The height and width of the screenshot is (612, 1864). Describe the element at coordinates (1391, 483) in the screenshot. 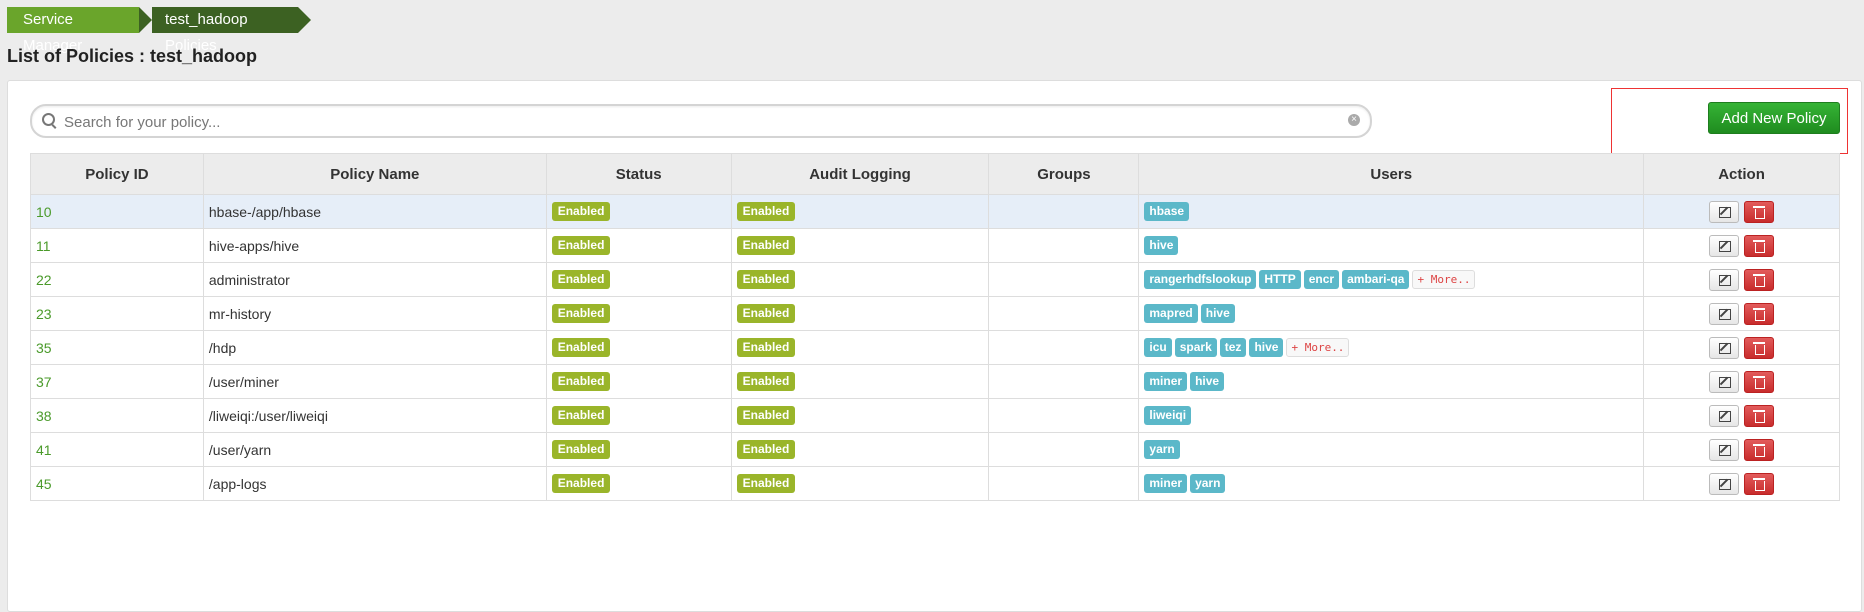

I see `users-cell: miner yarn` at that location.